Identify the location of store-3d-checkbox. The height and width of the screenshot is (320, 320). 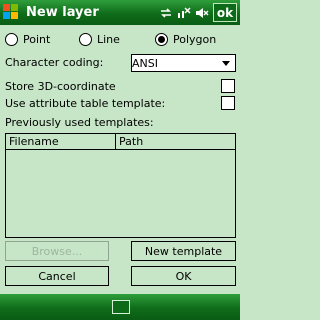
(228, 86).